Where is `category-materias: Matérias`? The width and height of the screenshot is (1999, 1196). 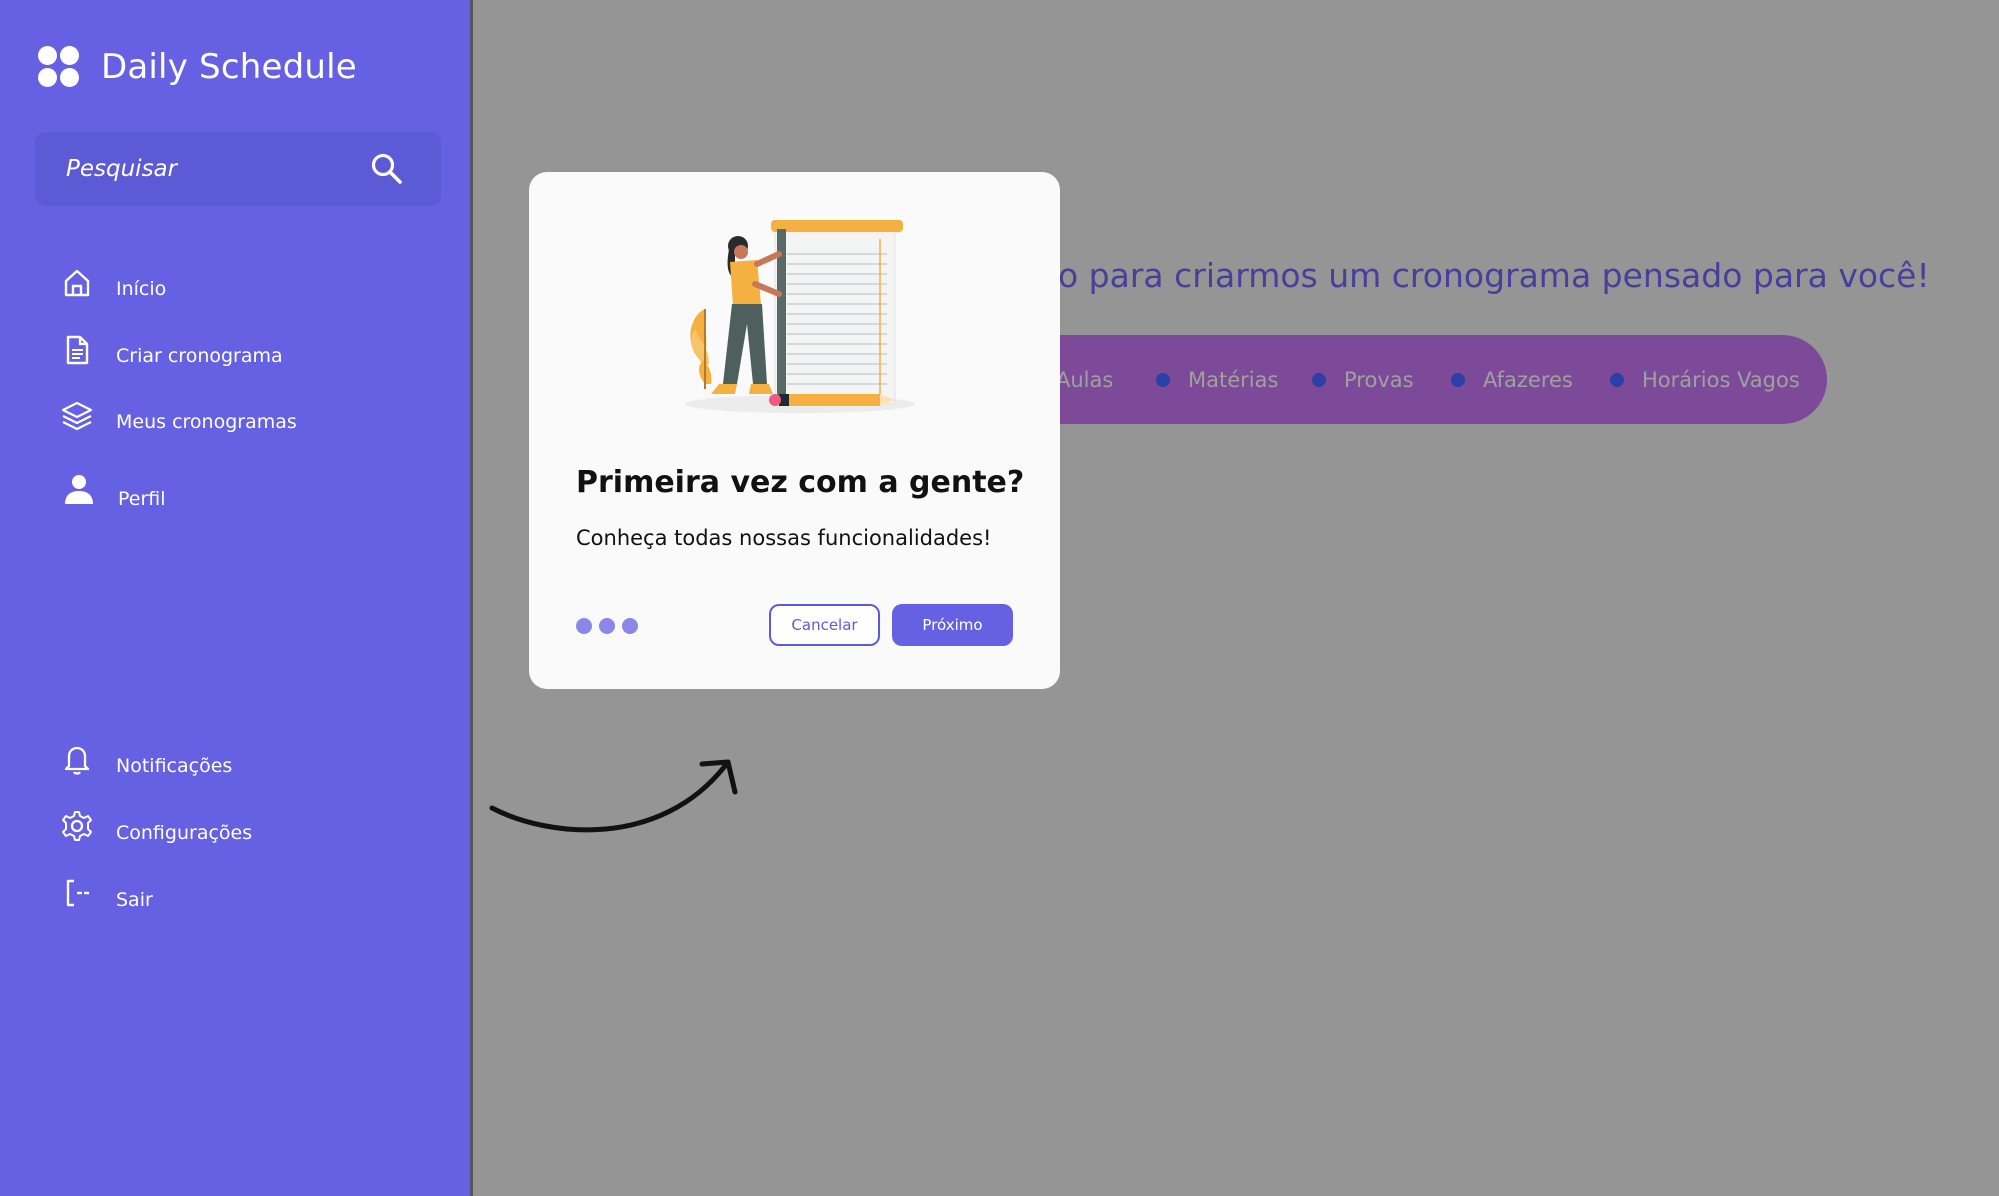
category-materias: Matérias is located at coordinates (1217, 380).